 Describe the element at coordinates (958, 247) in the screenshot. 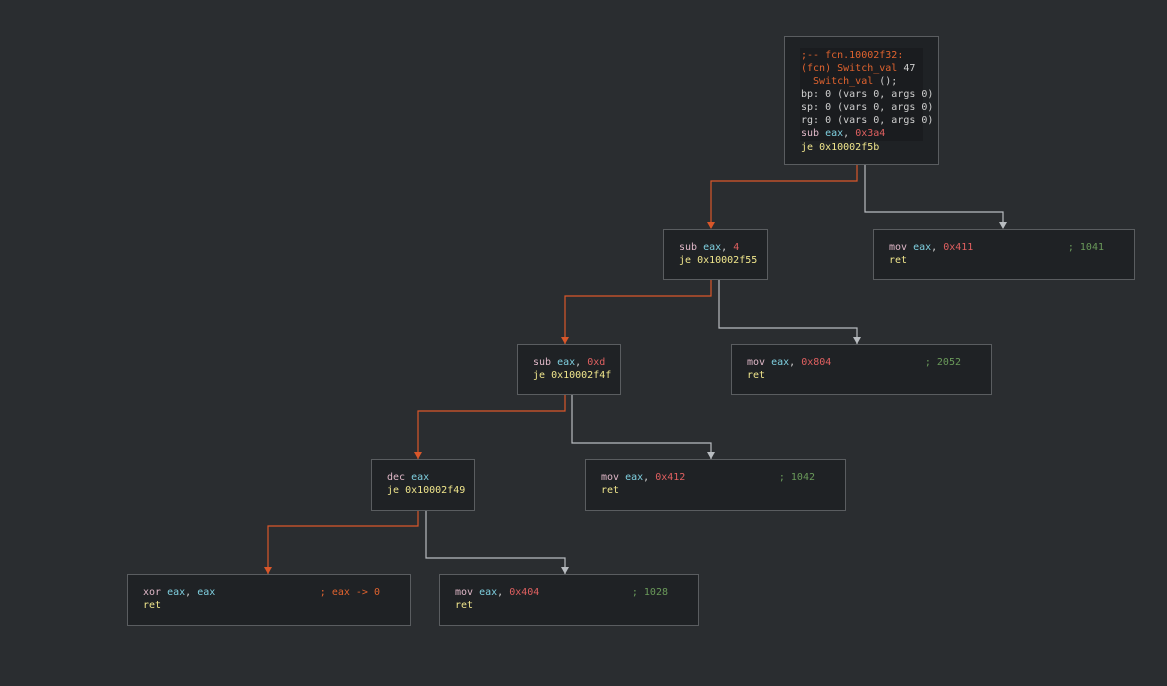

I see `immediate: 0x411` at that location.